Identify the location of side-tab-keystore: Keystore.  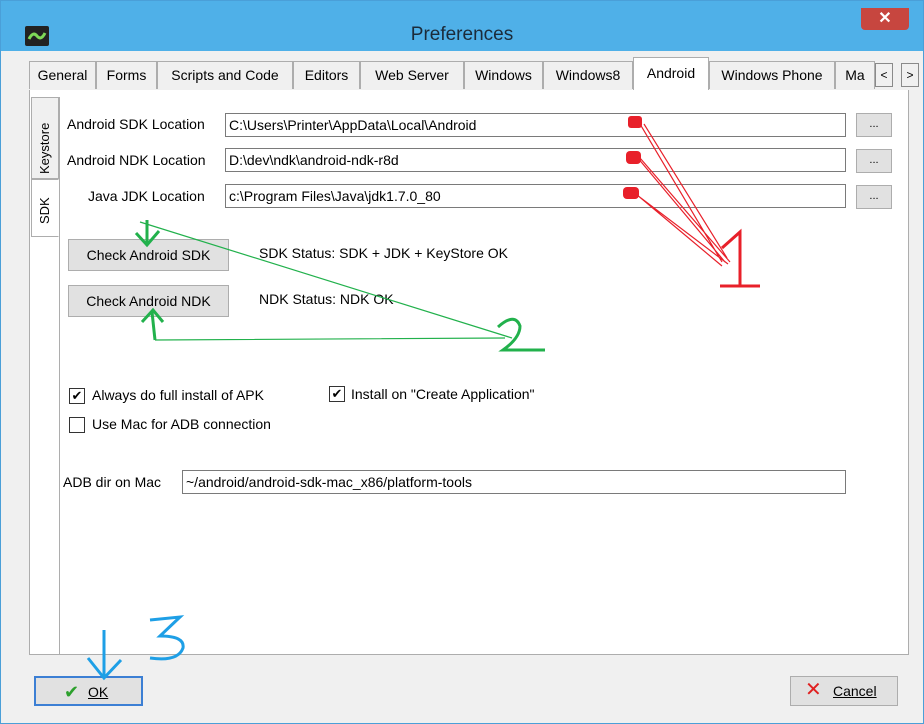
(45, 138).